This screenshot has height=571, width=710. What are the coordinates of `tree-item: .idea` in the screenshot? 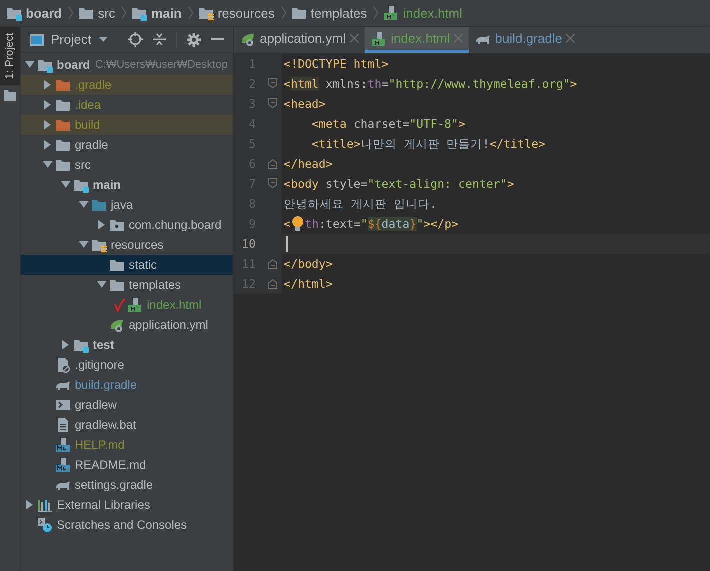 It's located at (127, 105).